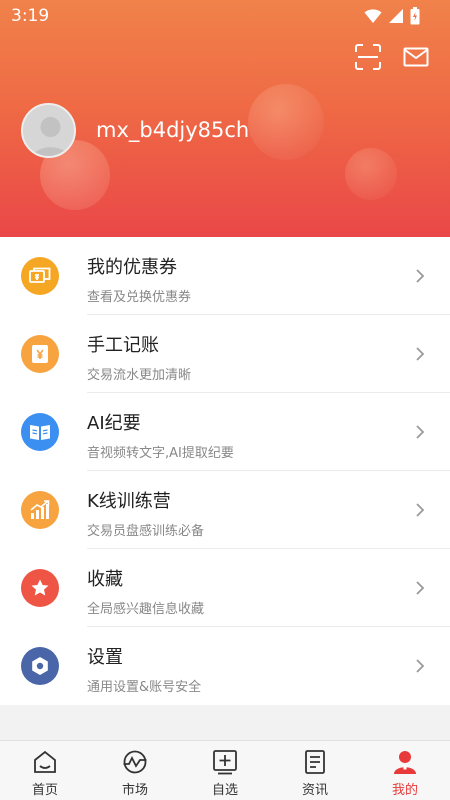 This screenshot has height=800, width=450. I want to click on message-button, so click(416, 57).